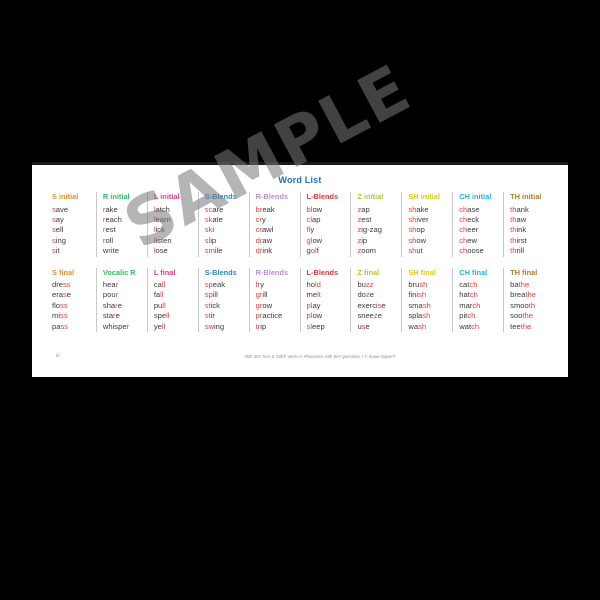 Image resolution: width=600 pixels, height=600 pixels. What do you see at coordinates (223, 224) in the screenshot?
I see `word-column-s-blends: S-Blends scare skate ski slip smile` at bounding box center [223, 224].